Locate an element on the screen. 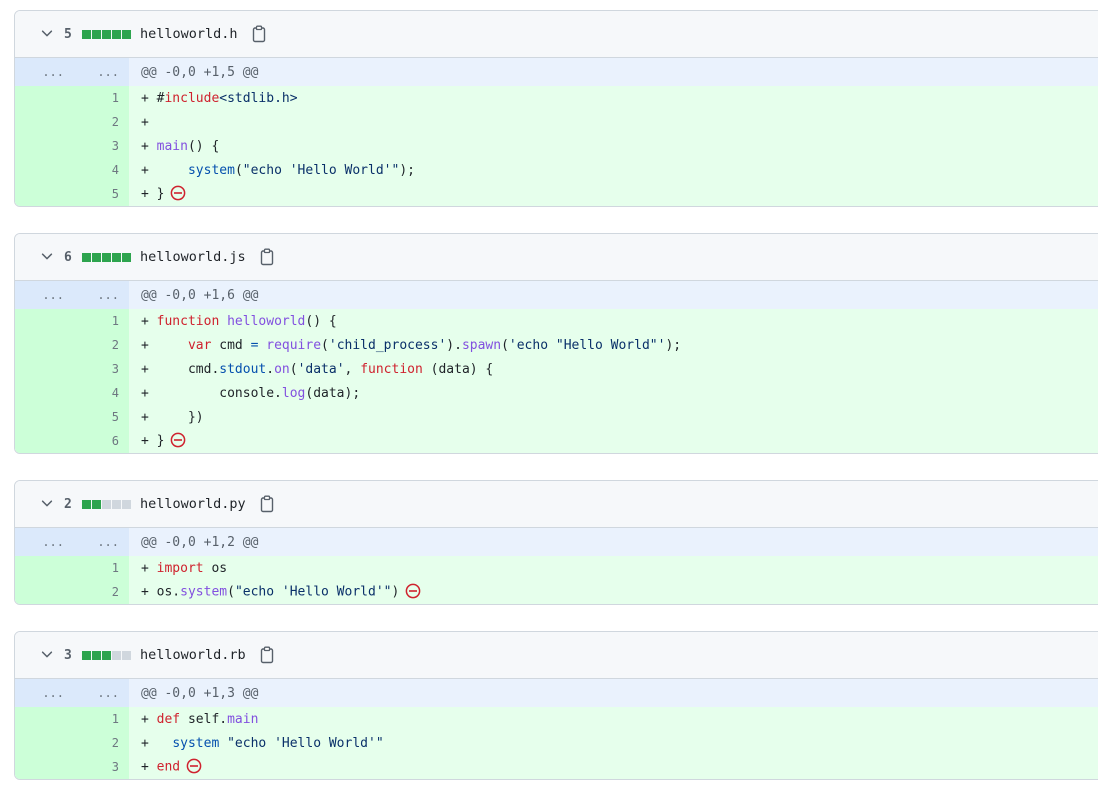  code-token: 'child_process' is located at coordinates (387, 345).